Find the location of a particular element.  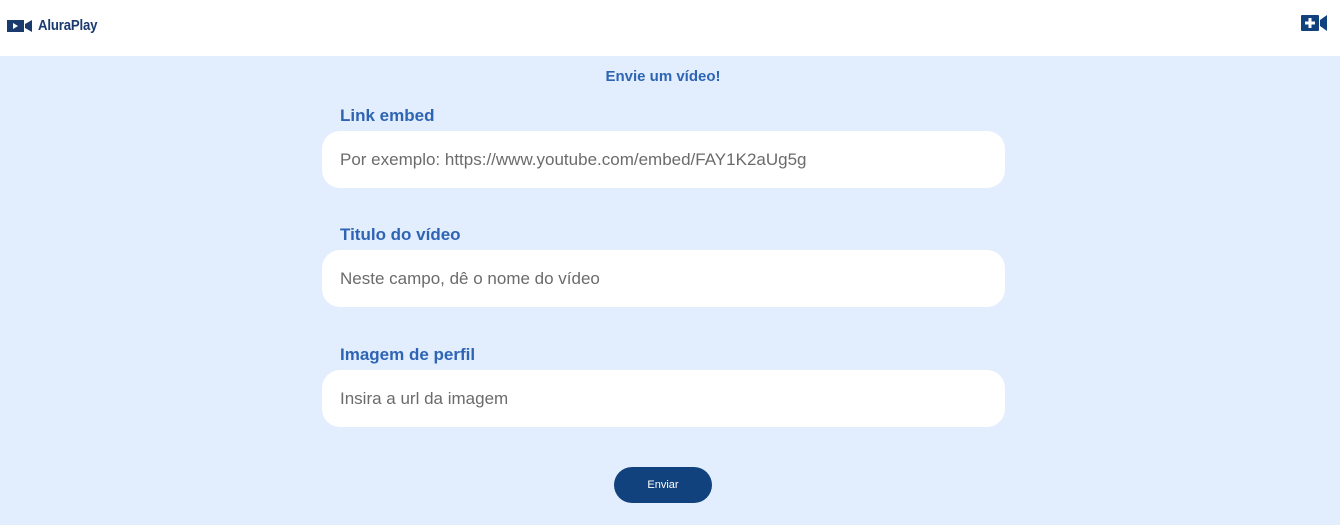

profile-image-input is located at coordinates (663, 398).